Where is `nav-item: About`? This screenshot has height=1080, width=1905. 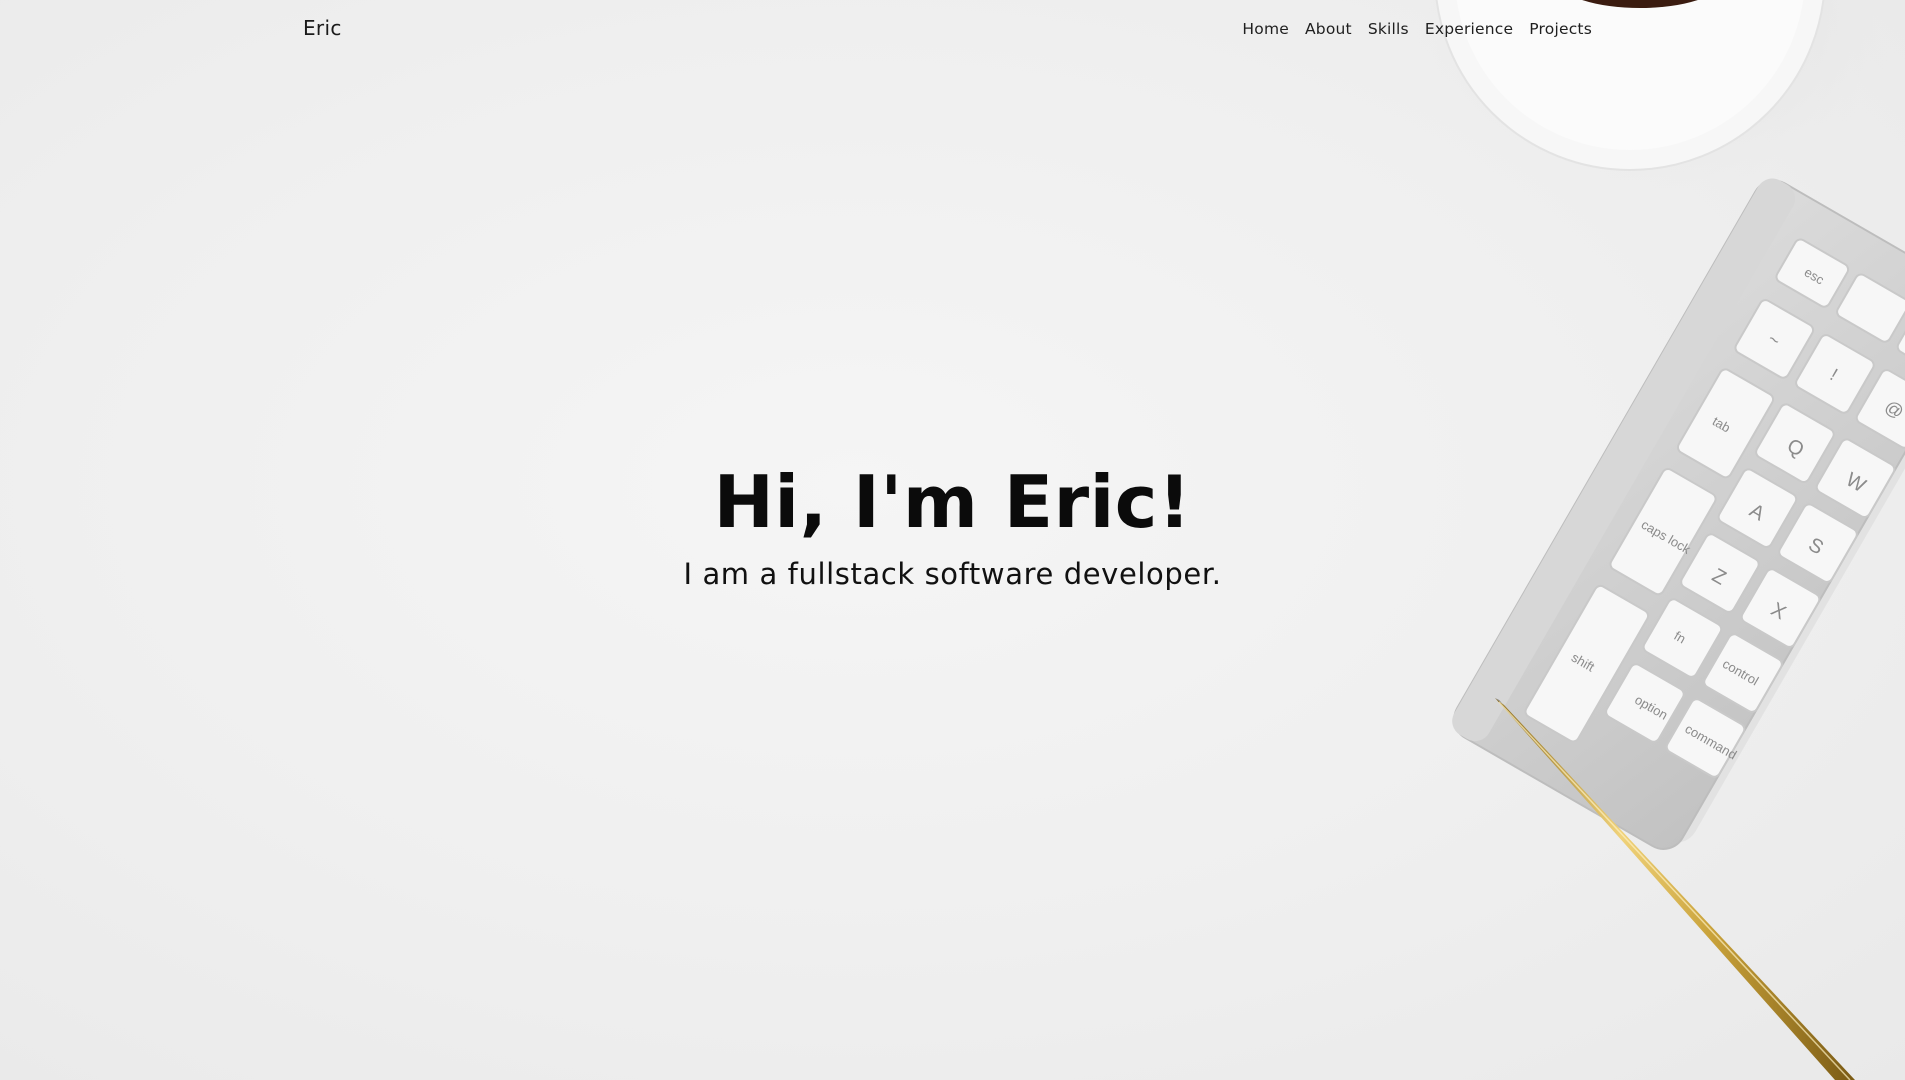 nav-item: About is located at coordinates (1328, 28).